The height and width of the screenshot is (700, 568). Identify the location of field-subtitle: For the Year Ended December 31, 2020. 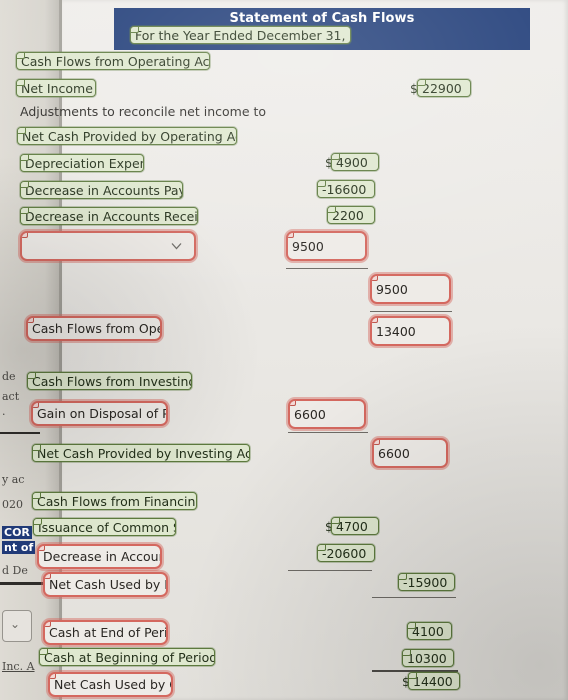
(240, 35).